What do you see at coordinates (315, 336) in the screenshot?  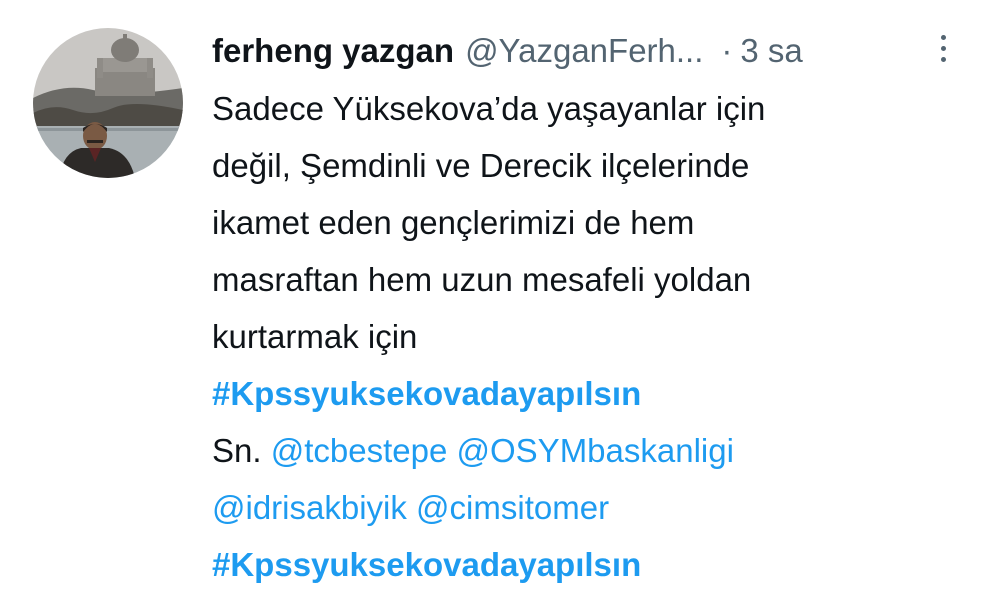 I see `tweet-text-line: kurtarmak için` at bounding box center [315, 336].